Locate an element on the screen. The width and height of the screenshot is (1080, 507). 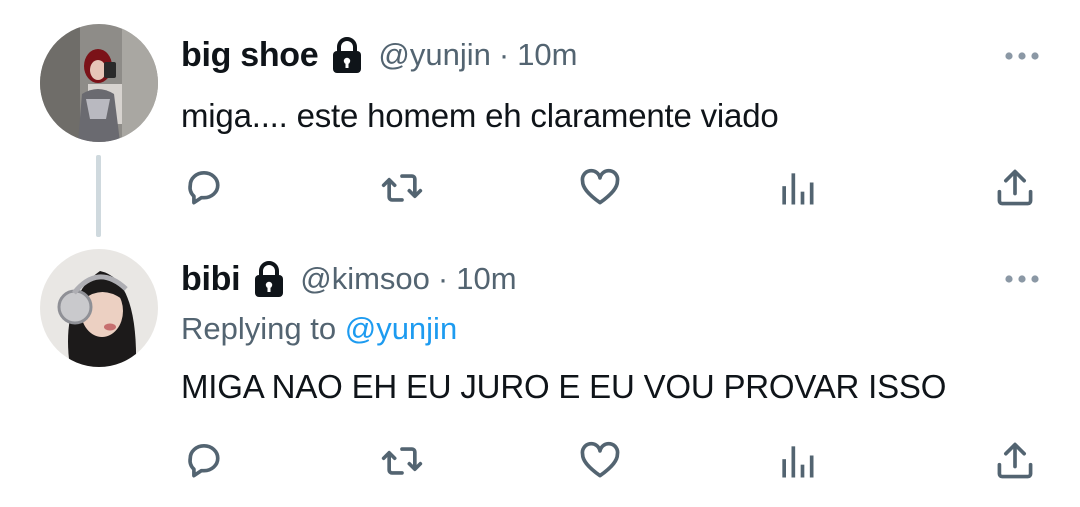
tweet-header: big shoe @yunjin · 10m is located at coordinates (379, 55).